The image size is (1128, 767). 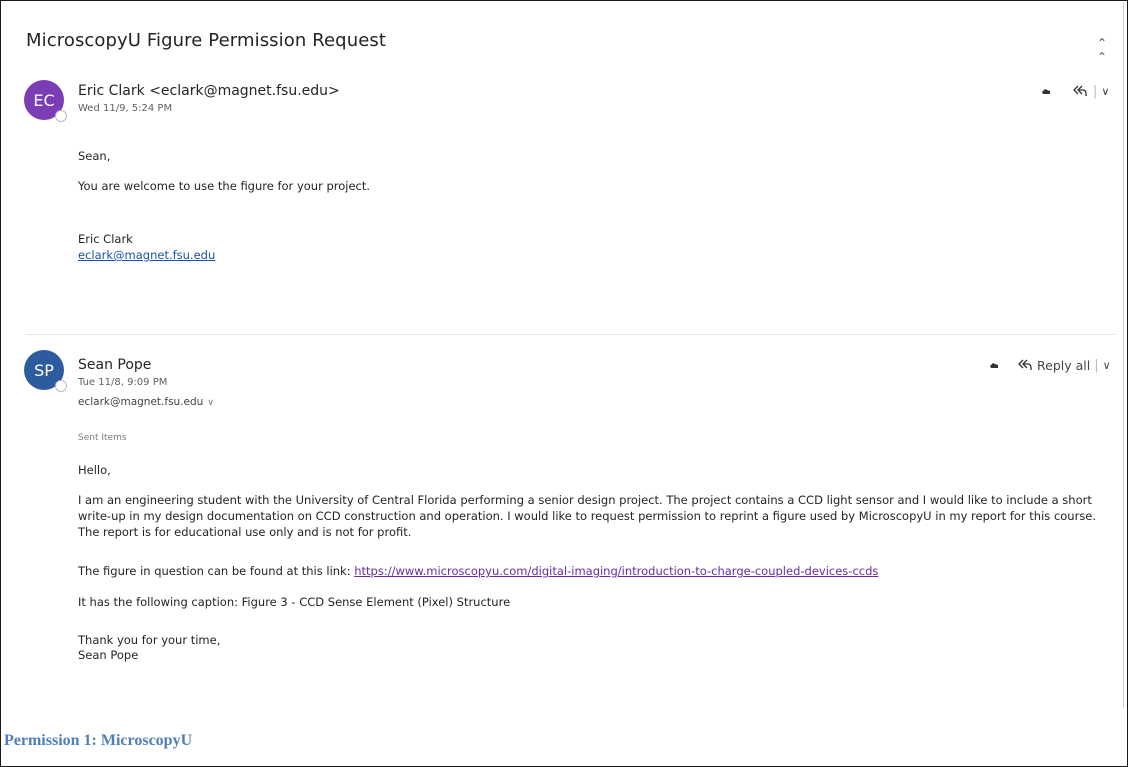 What do you see at coordinates (123, 382) in the screenshot?
I see `message-date: Tue 11/8, 9:09 PM` at bounding box center [123, 382].